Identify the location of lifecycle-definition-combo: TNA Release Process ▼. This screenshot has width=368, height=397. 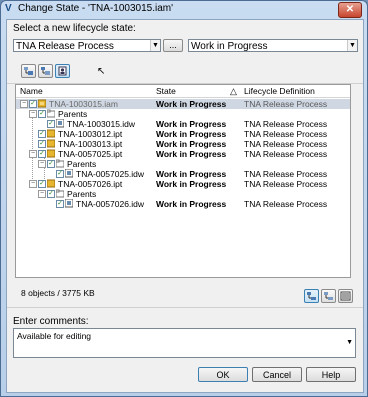
(87, 45).